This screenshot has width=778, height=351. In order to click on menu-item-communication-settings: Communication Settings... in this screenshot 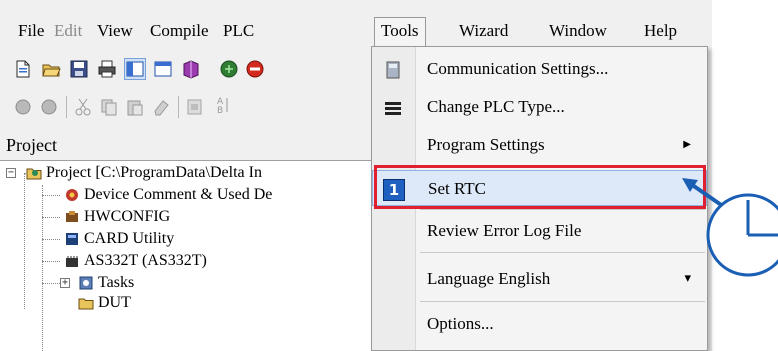, I will do `click(539, 69)`.